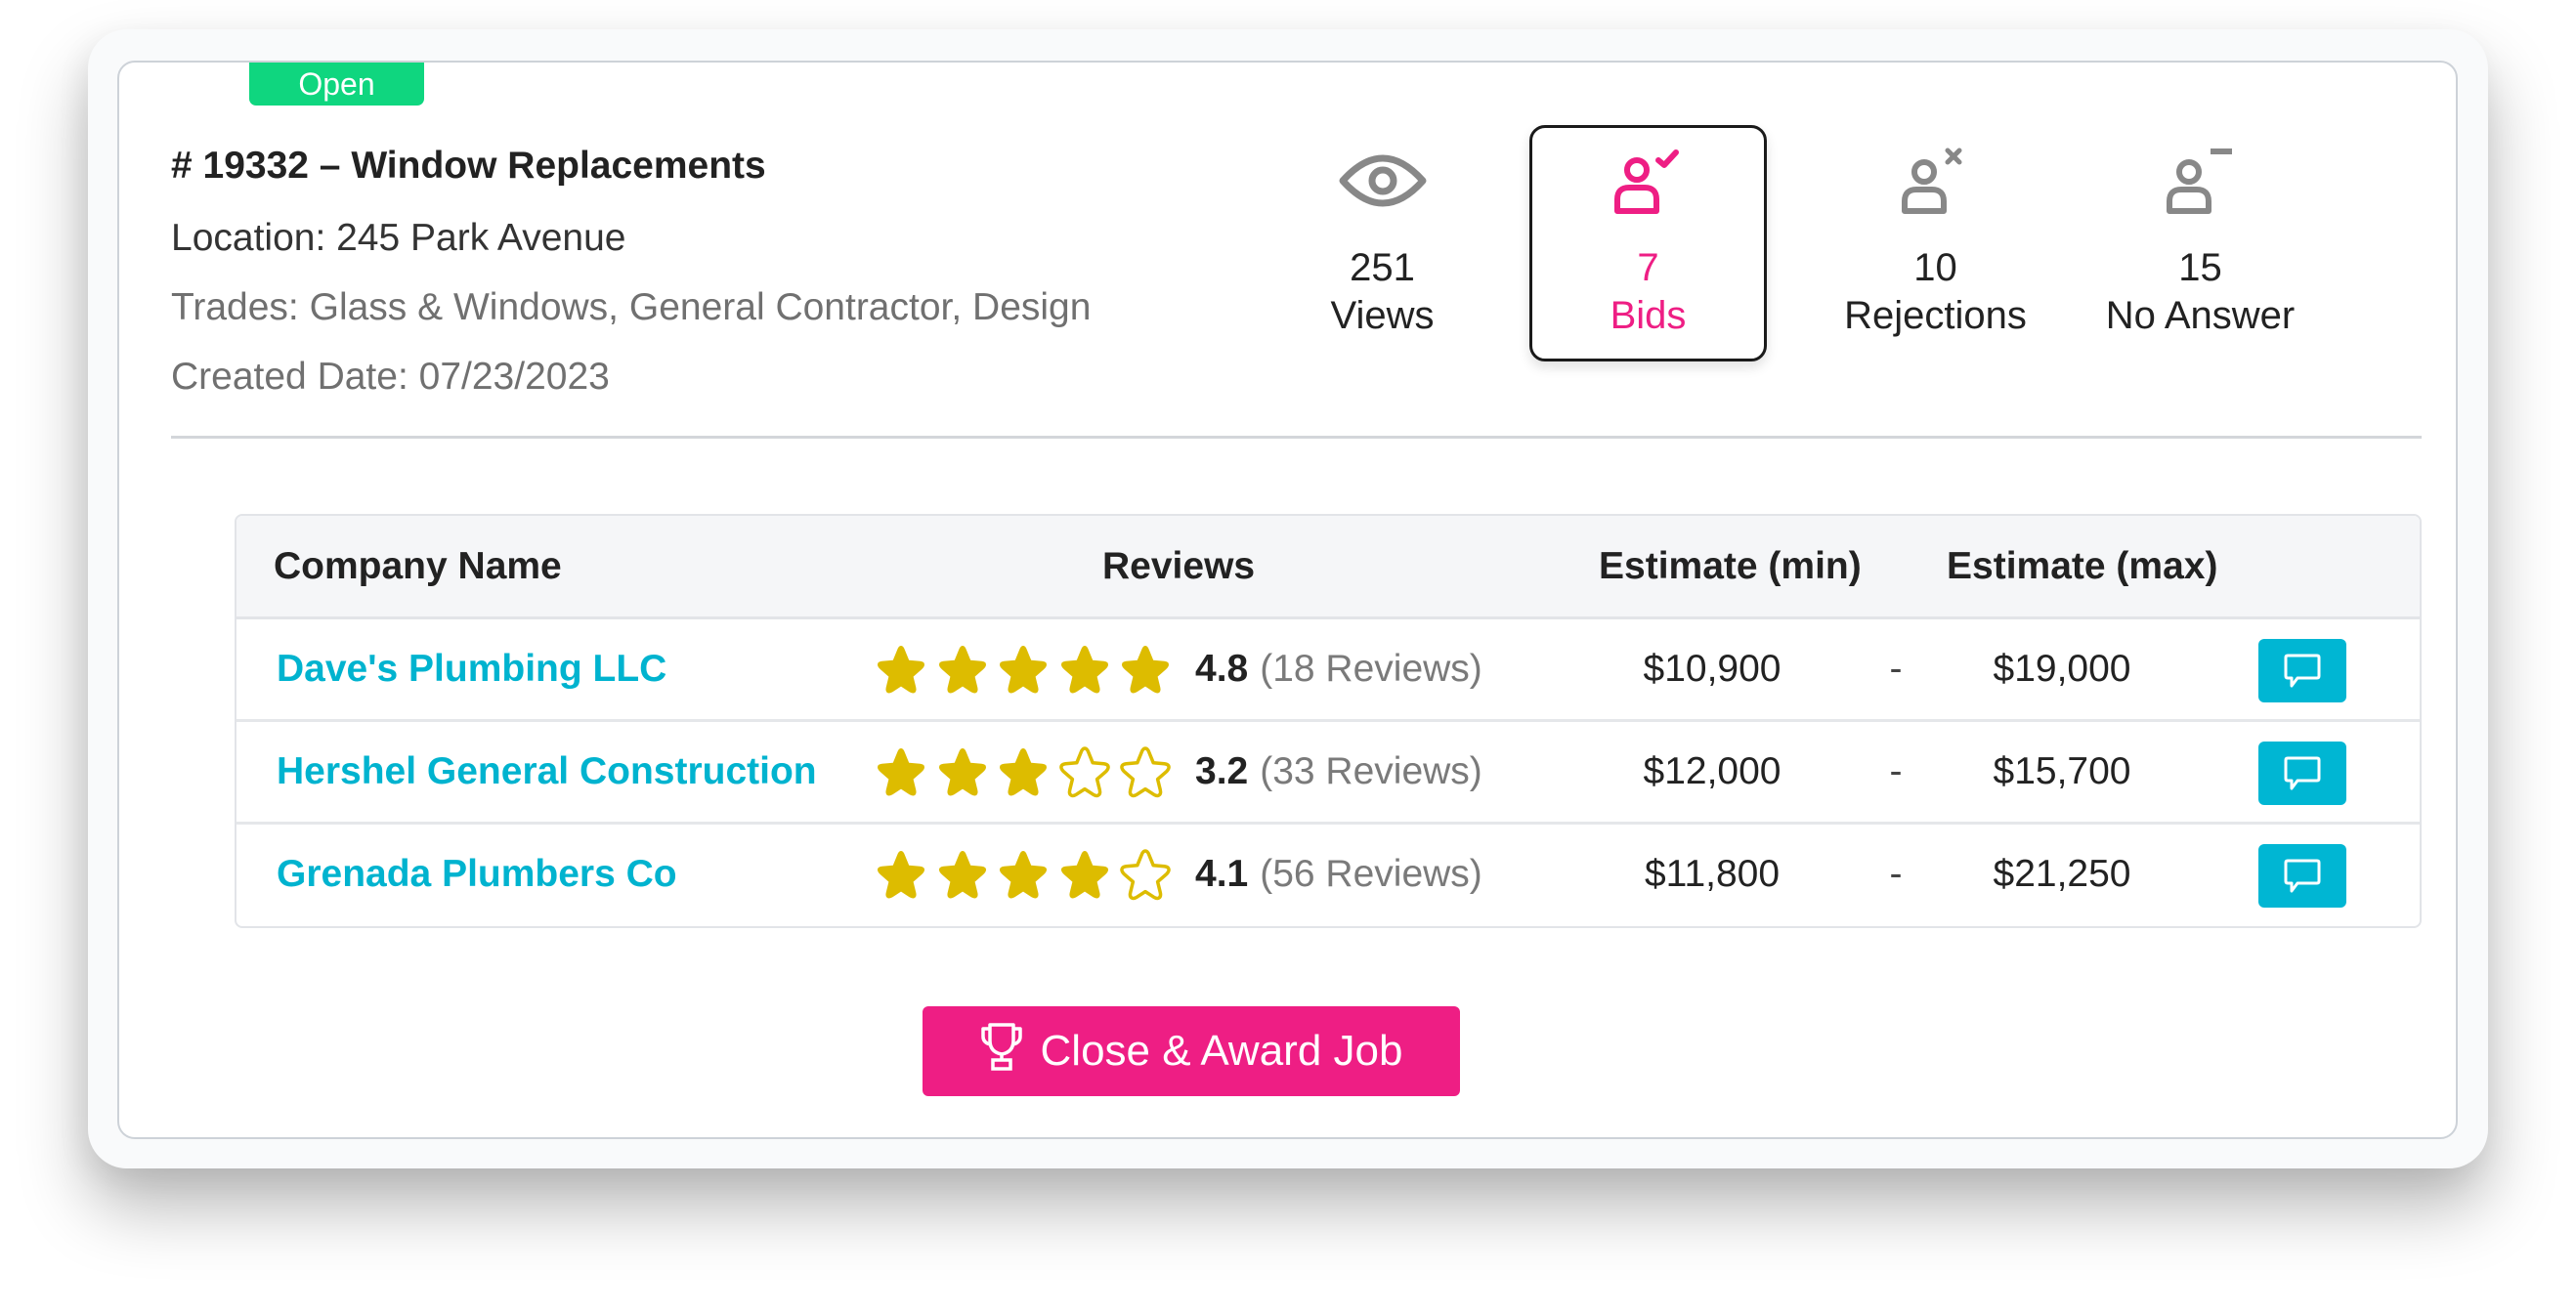 The width and height of the screenshot is (2576, 1315). Describe the element at coordinates (1935, 243) in the screenshot. I see `stat-rejections: 10 Rejections` at that location.